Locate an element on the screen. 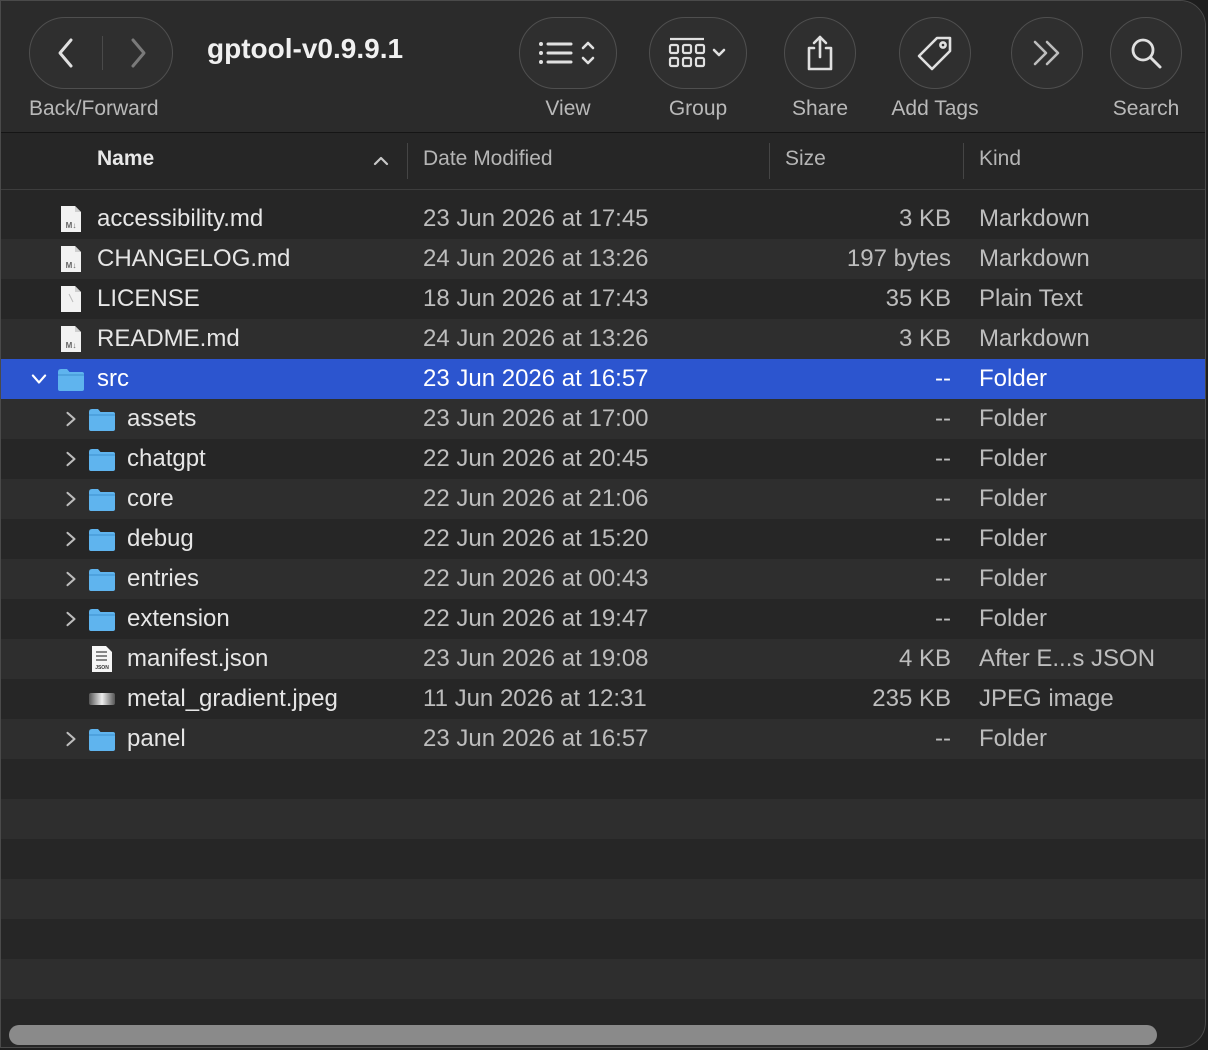 This screenshot has height=1050, width=1208. file-name: accessibility.md is located at coordinates (180, 218).